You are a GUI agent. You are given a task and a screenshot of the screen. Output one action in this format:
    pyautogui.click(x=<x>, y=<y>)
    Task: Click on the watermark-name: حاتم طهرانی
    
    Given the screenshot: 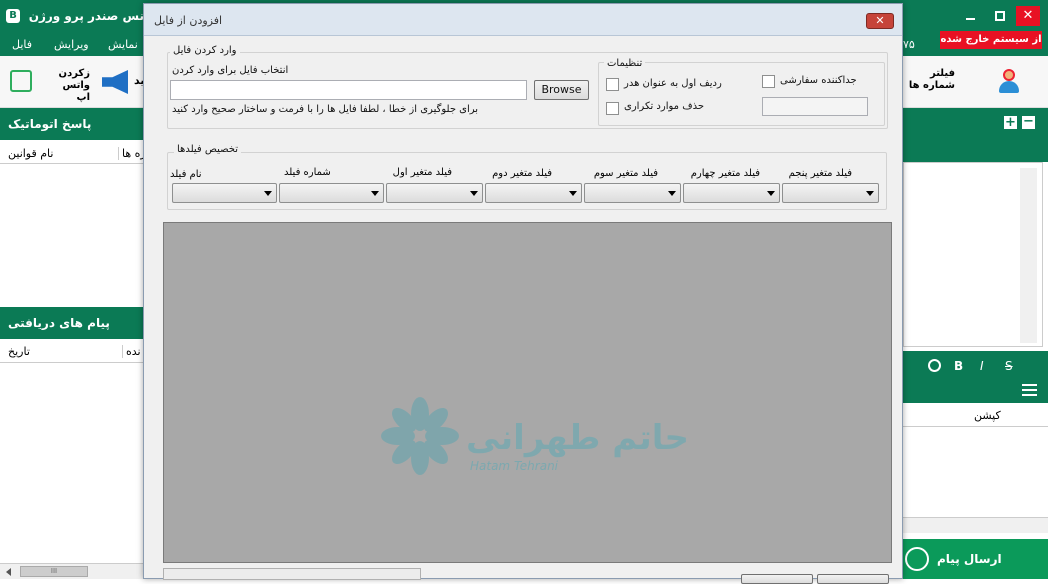 What is the action you would take?
    pyautogui.click(x=577, y=438)
    